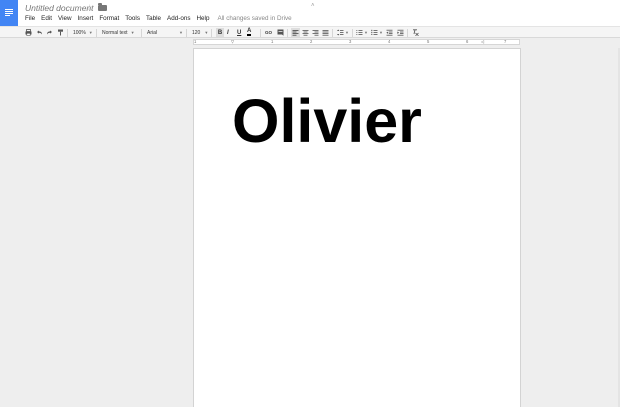 The image size is (620, 407). I want to click on menu-format: Format, so click(109, 18).